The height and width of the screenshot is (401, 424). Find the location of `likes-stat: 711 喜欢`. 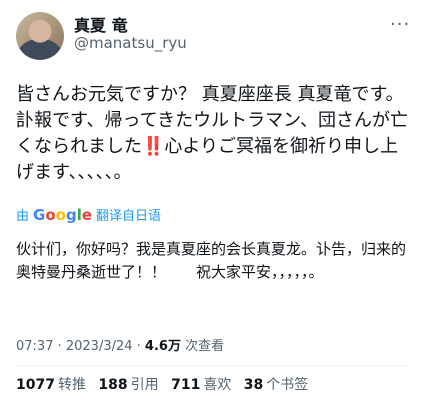

likes-stat: 711 喜欢 is located at coordinates (201, 385).